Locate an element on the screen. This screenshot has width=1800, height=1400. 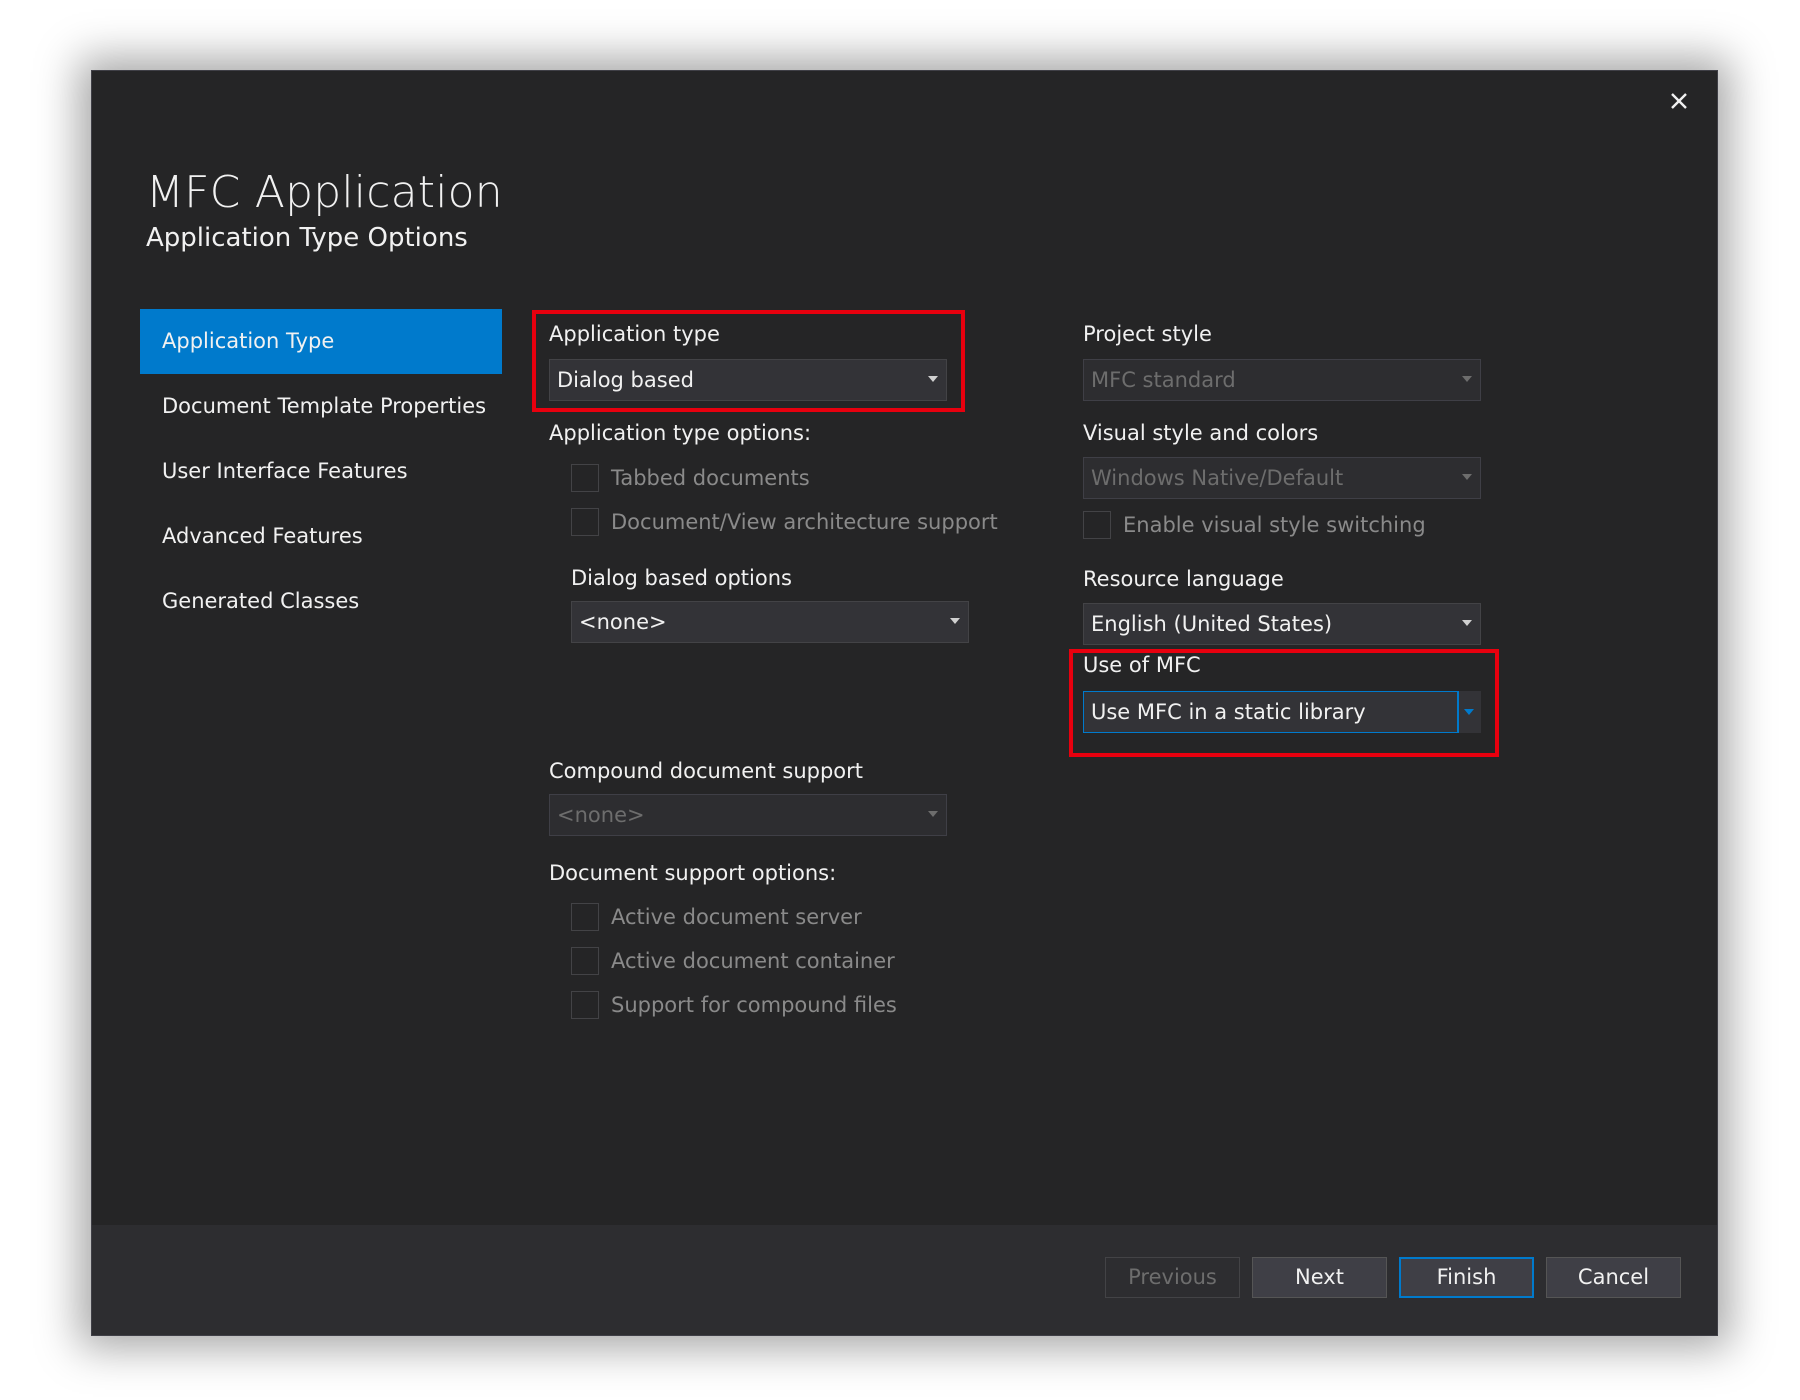
nav-item-advanced-features: Advanced Features is located at coordinates (321, 536).